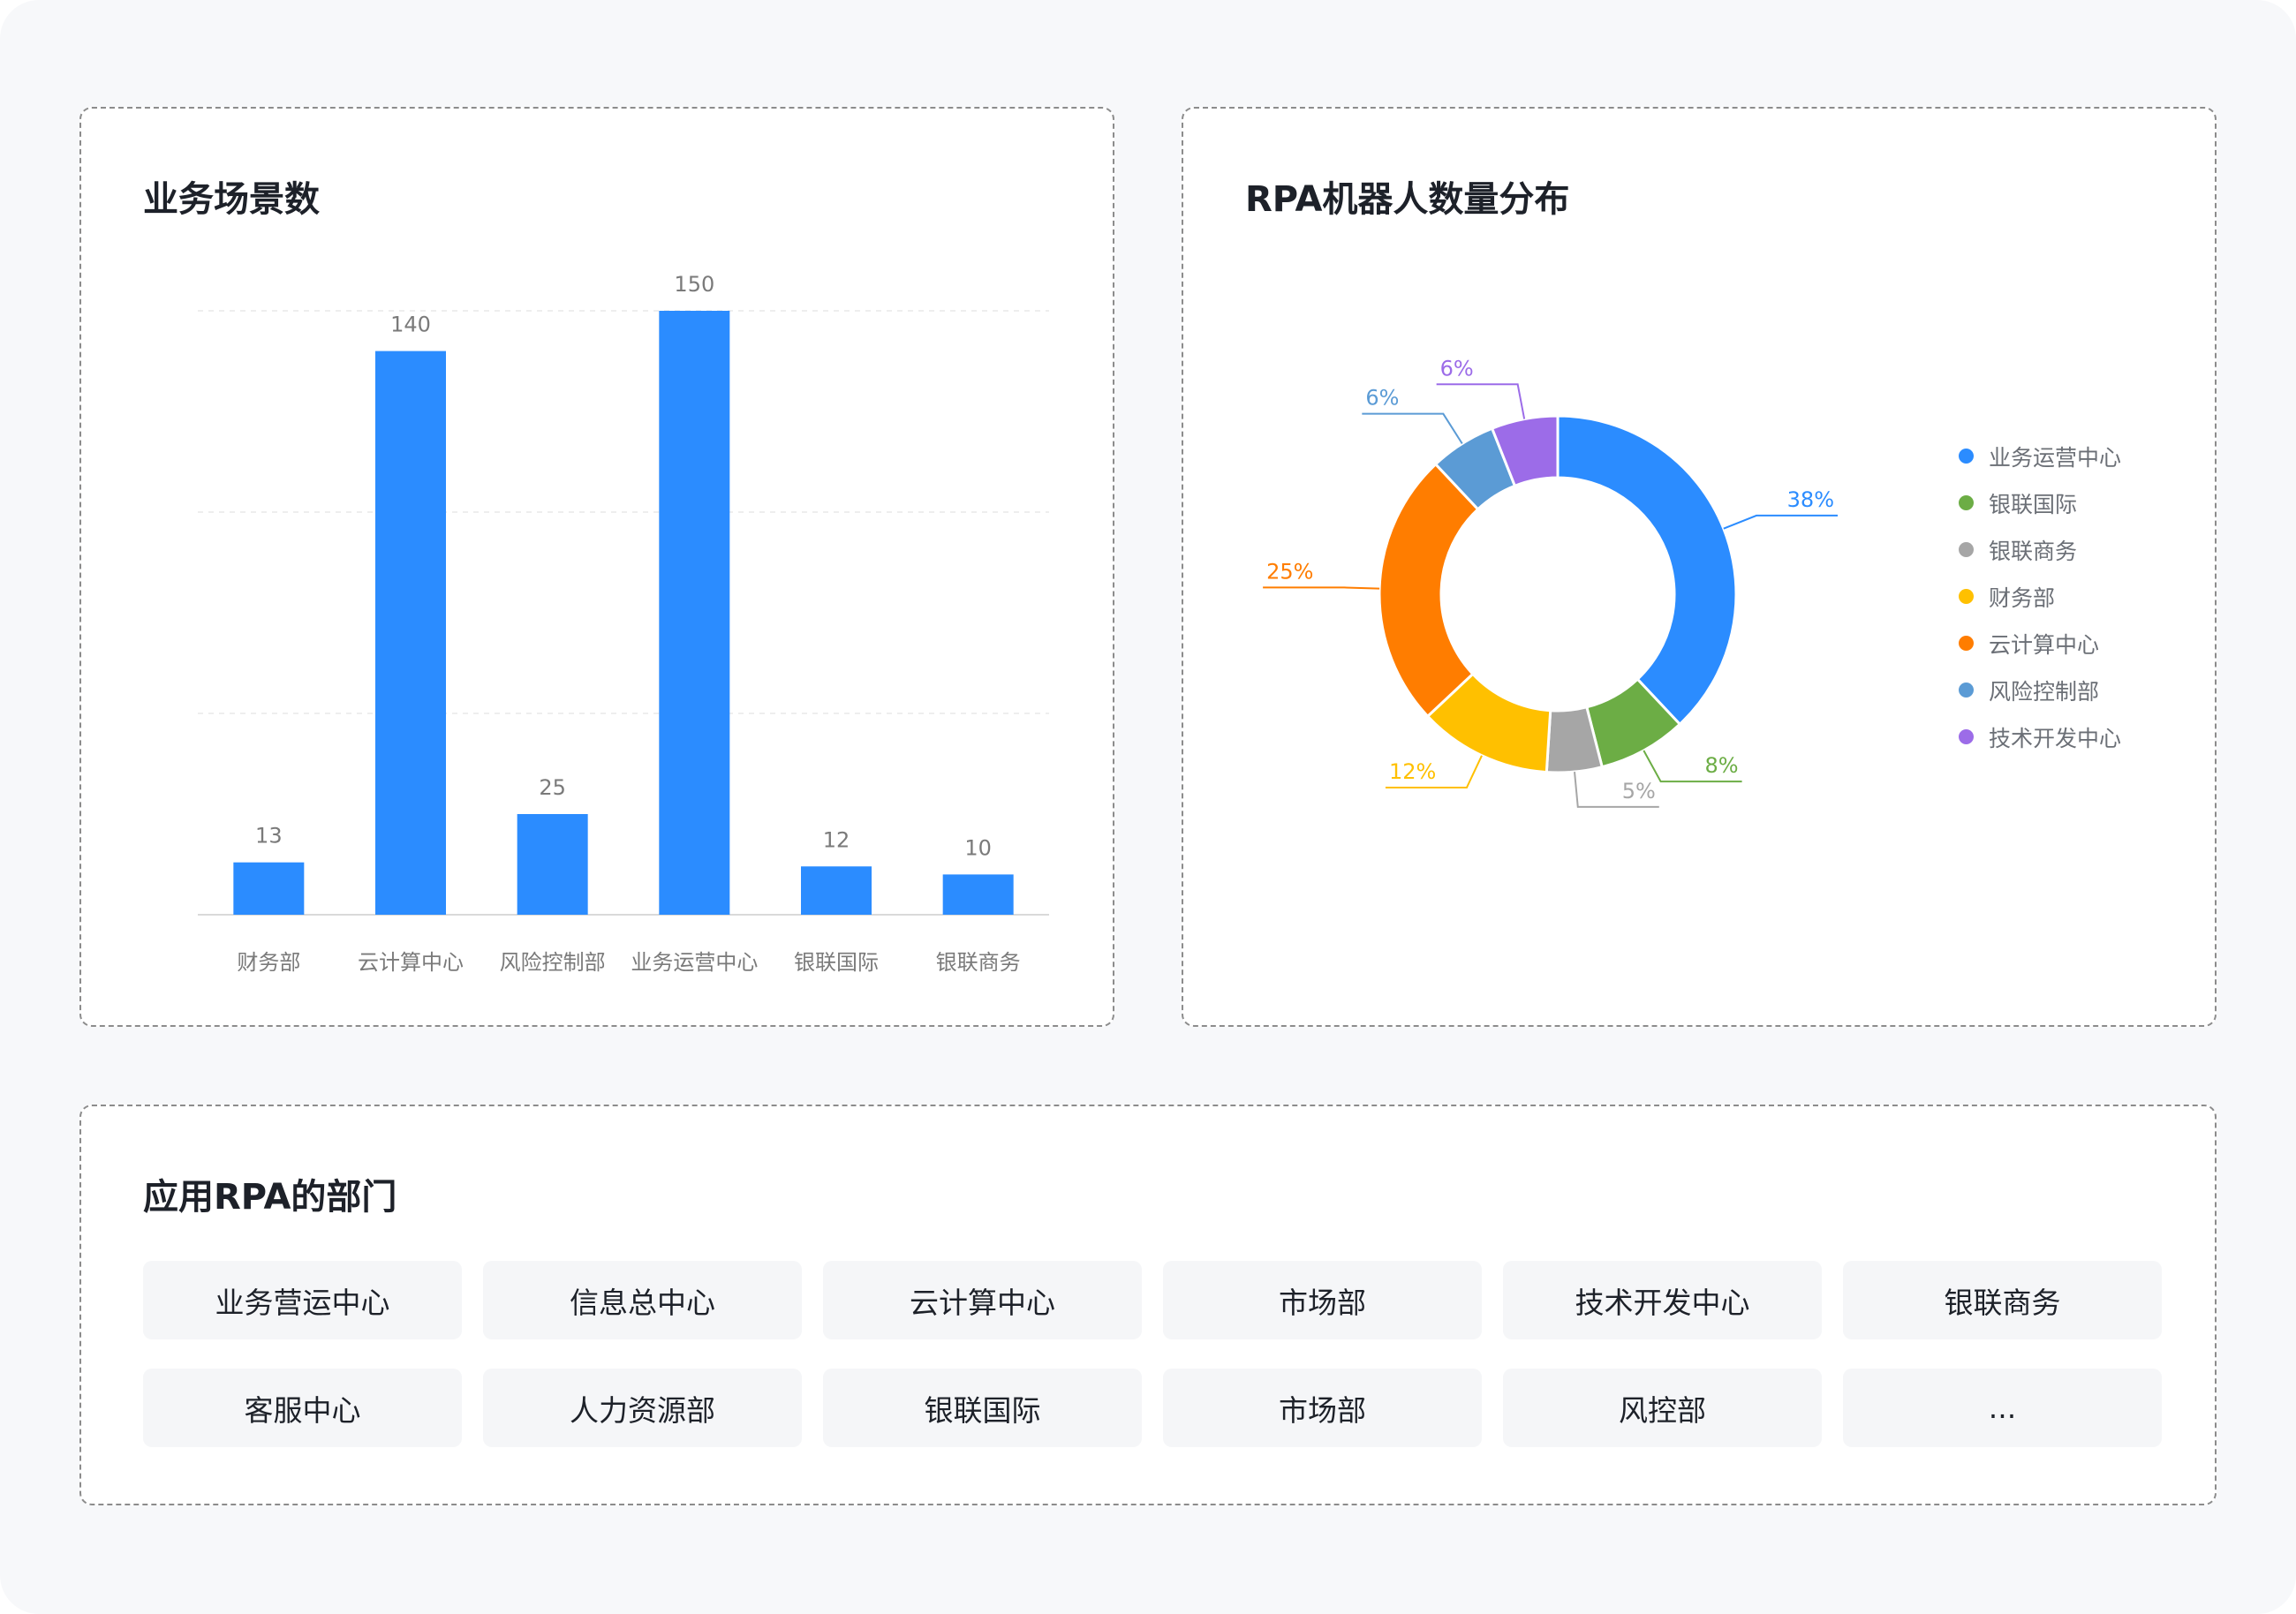 This screenshot has width=2296, height=1614. What do you see at coordinates (270, 1197) in the screenshot?
I see `rpa-departments-title: 应用RPA的部门` at bounding box center [270, 1197].